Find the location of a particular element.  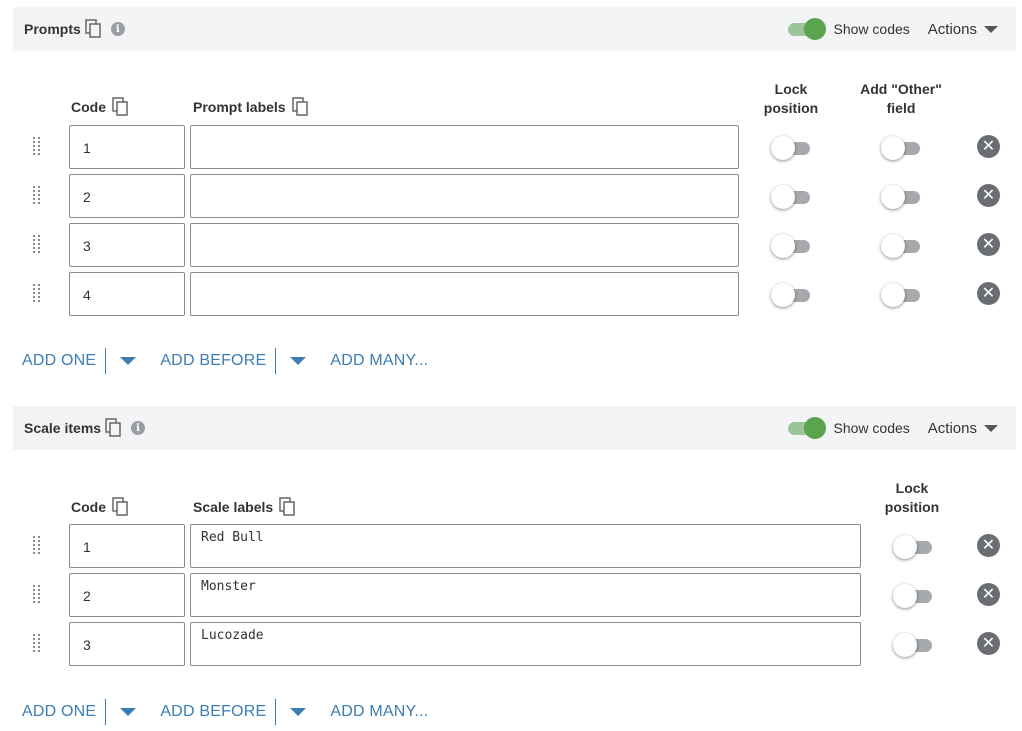

scale-label-input: Lucozade is located at coordinates (525, 644).